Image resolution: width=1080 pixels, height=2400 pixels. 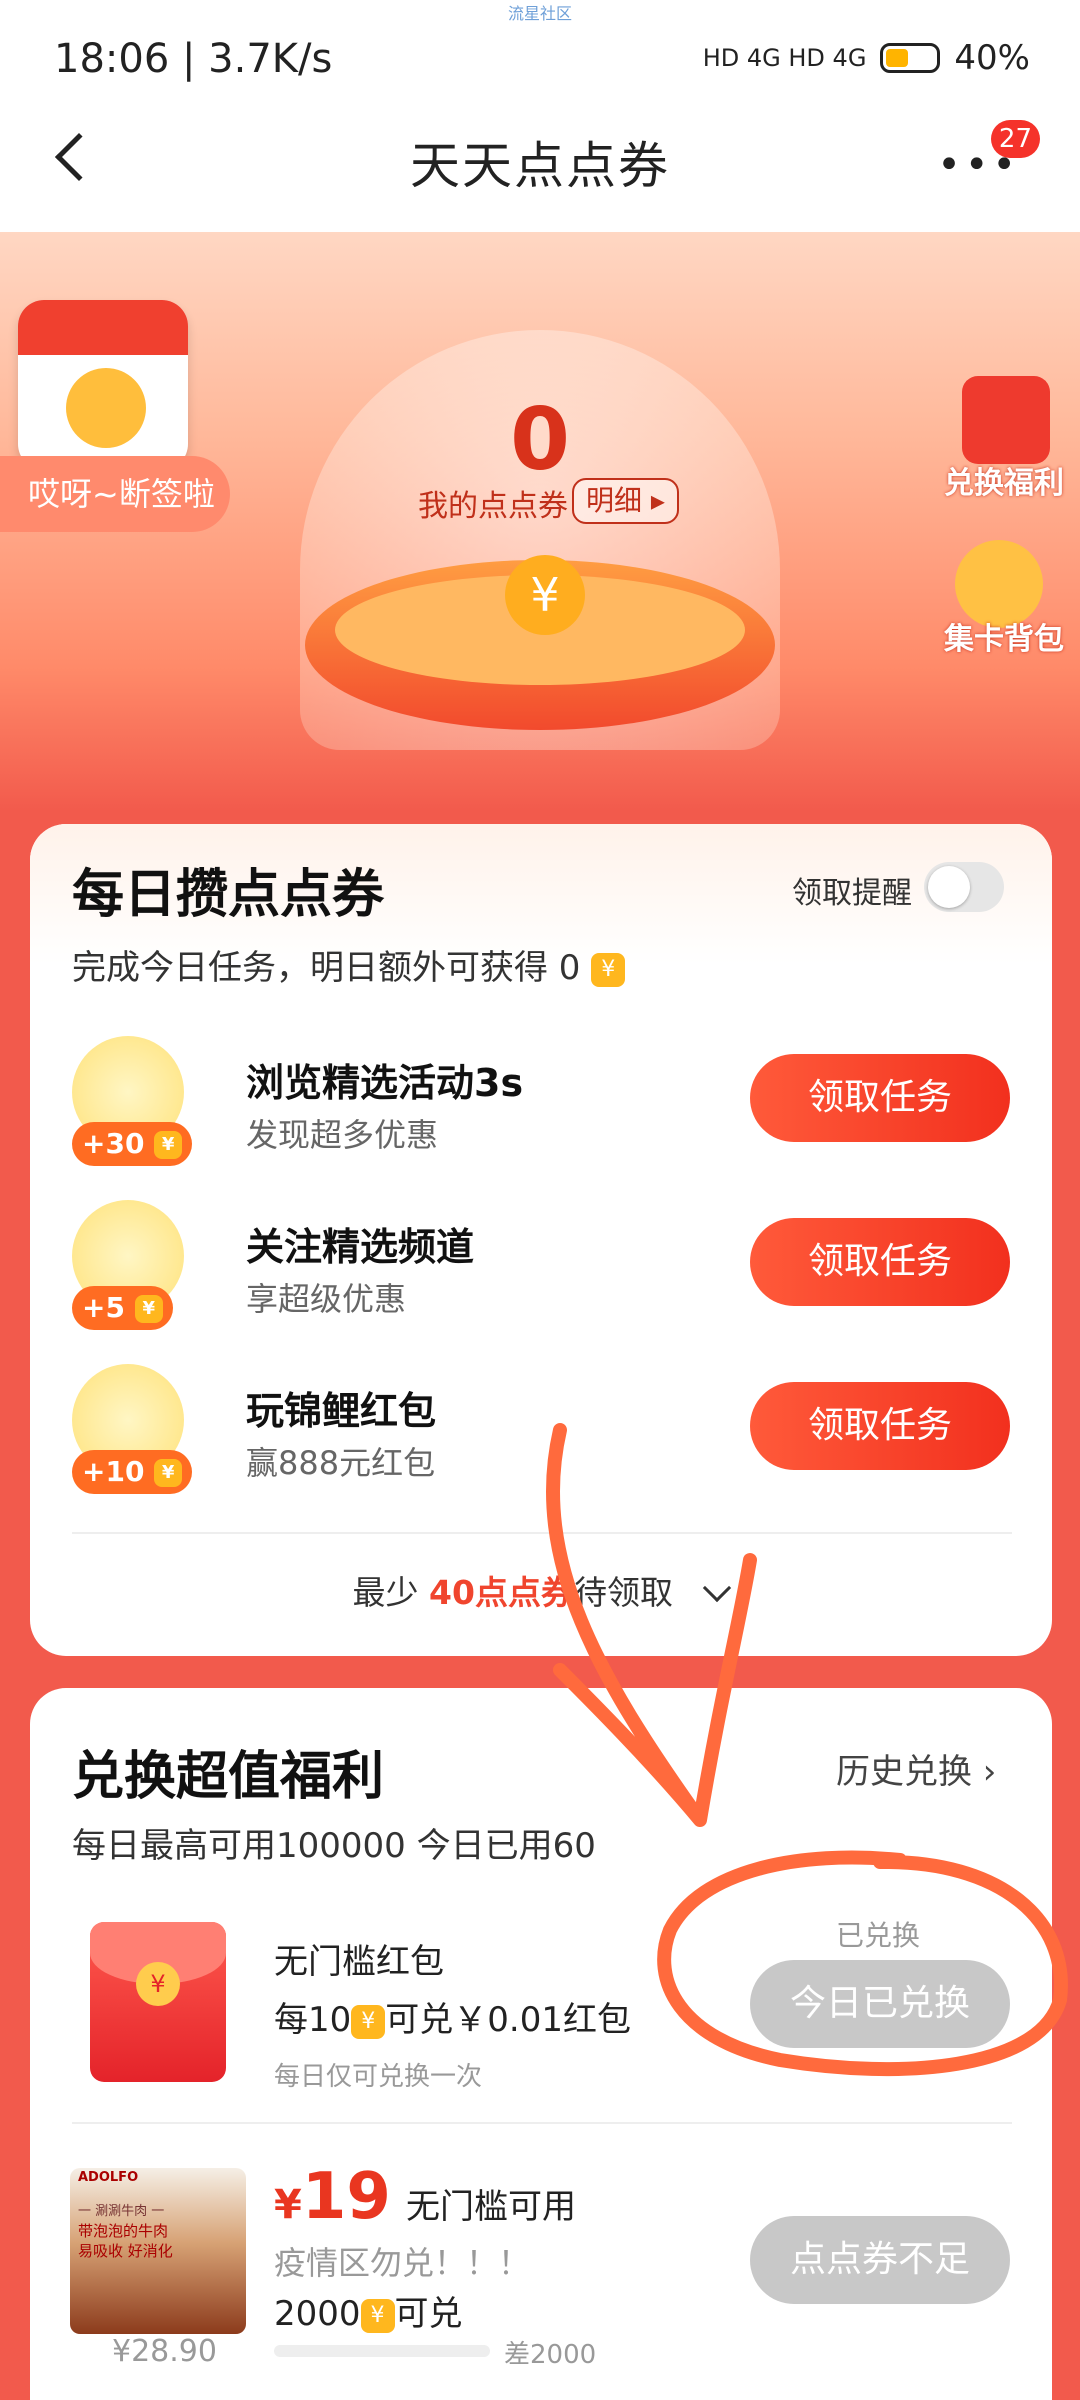 I want to click on detail-button-label: 明细, so click(x=614, y=500).